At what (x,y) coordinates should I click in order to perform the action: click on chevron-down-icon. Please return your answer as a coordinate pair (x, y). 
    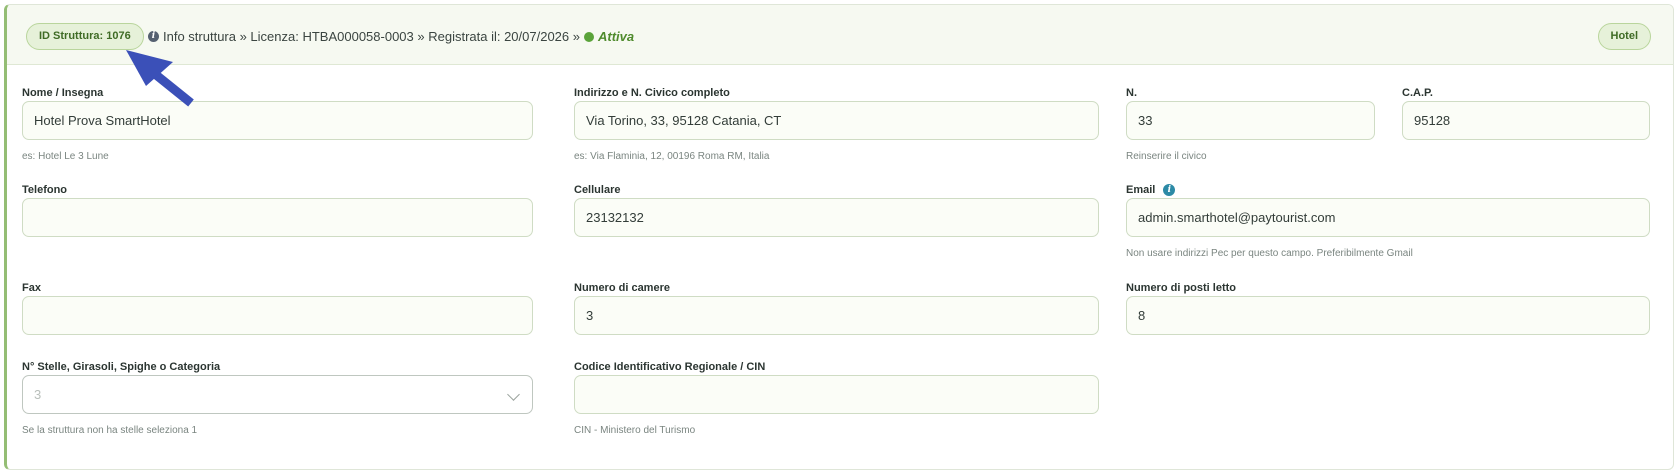
    Looking at the image, I should click on (513, 394).